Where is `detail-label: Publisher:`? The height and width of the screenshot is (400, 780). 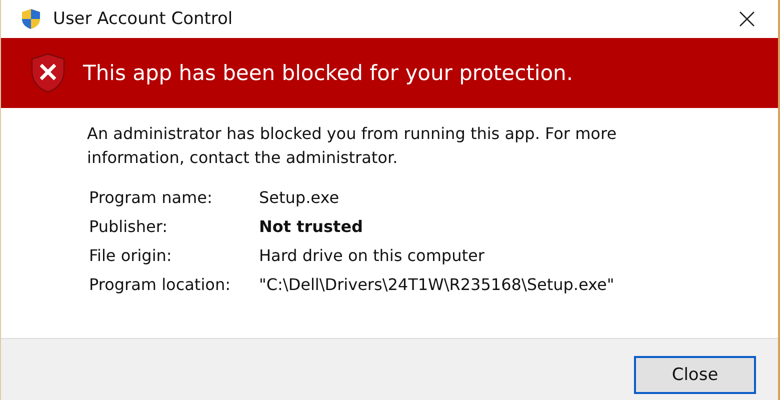 detail-label: Publisher: is located at coordinates (128, 227).